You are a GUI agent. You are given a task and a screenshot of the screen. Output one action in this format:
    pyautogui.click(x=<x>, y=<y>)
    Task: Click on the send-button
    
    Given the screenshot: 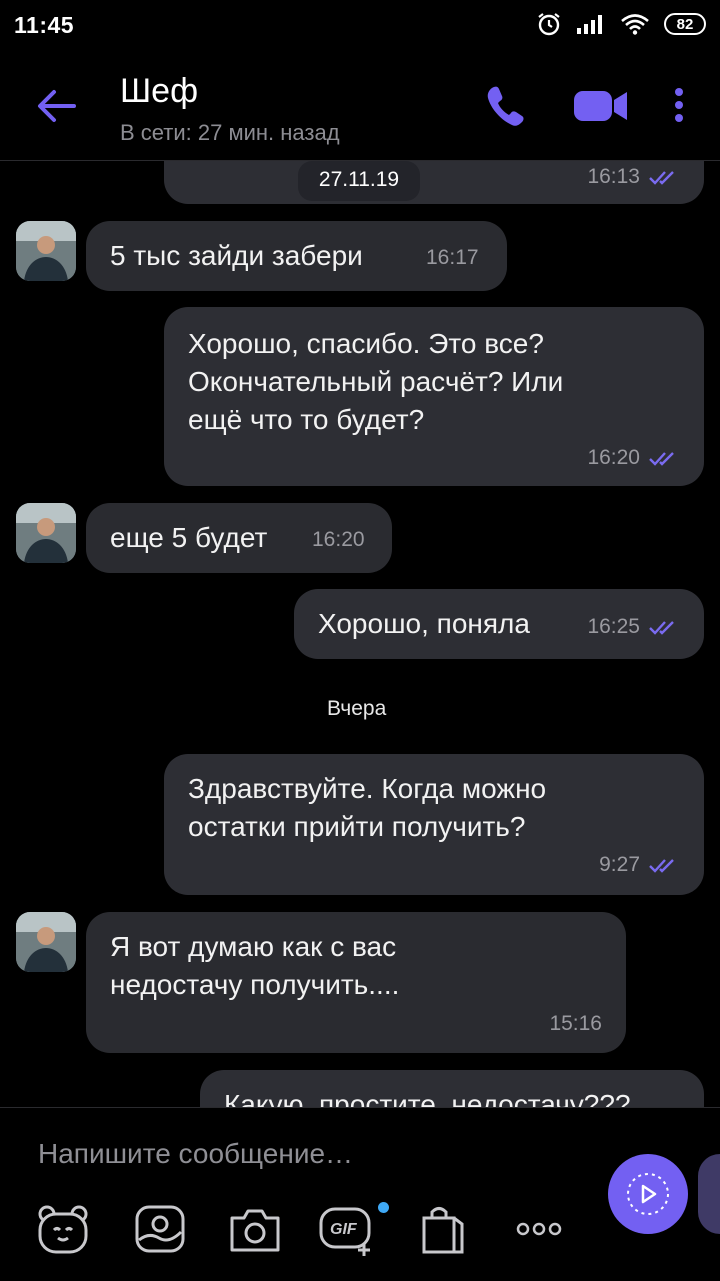 What is the action you would take?
    pyautogui.click(x=648, y=1194)
    